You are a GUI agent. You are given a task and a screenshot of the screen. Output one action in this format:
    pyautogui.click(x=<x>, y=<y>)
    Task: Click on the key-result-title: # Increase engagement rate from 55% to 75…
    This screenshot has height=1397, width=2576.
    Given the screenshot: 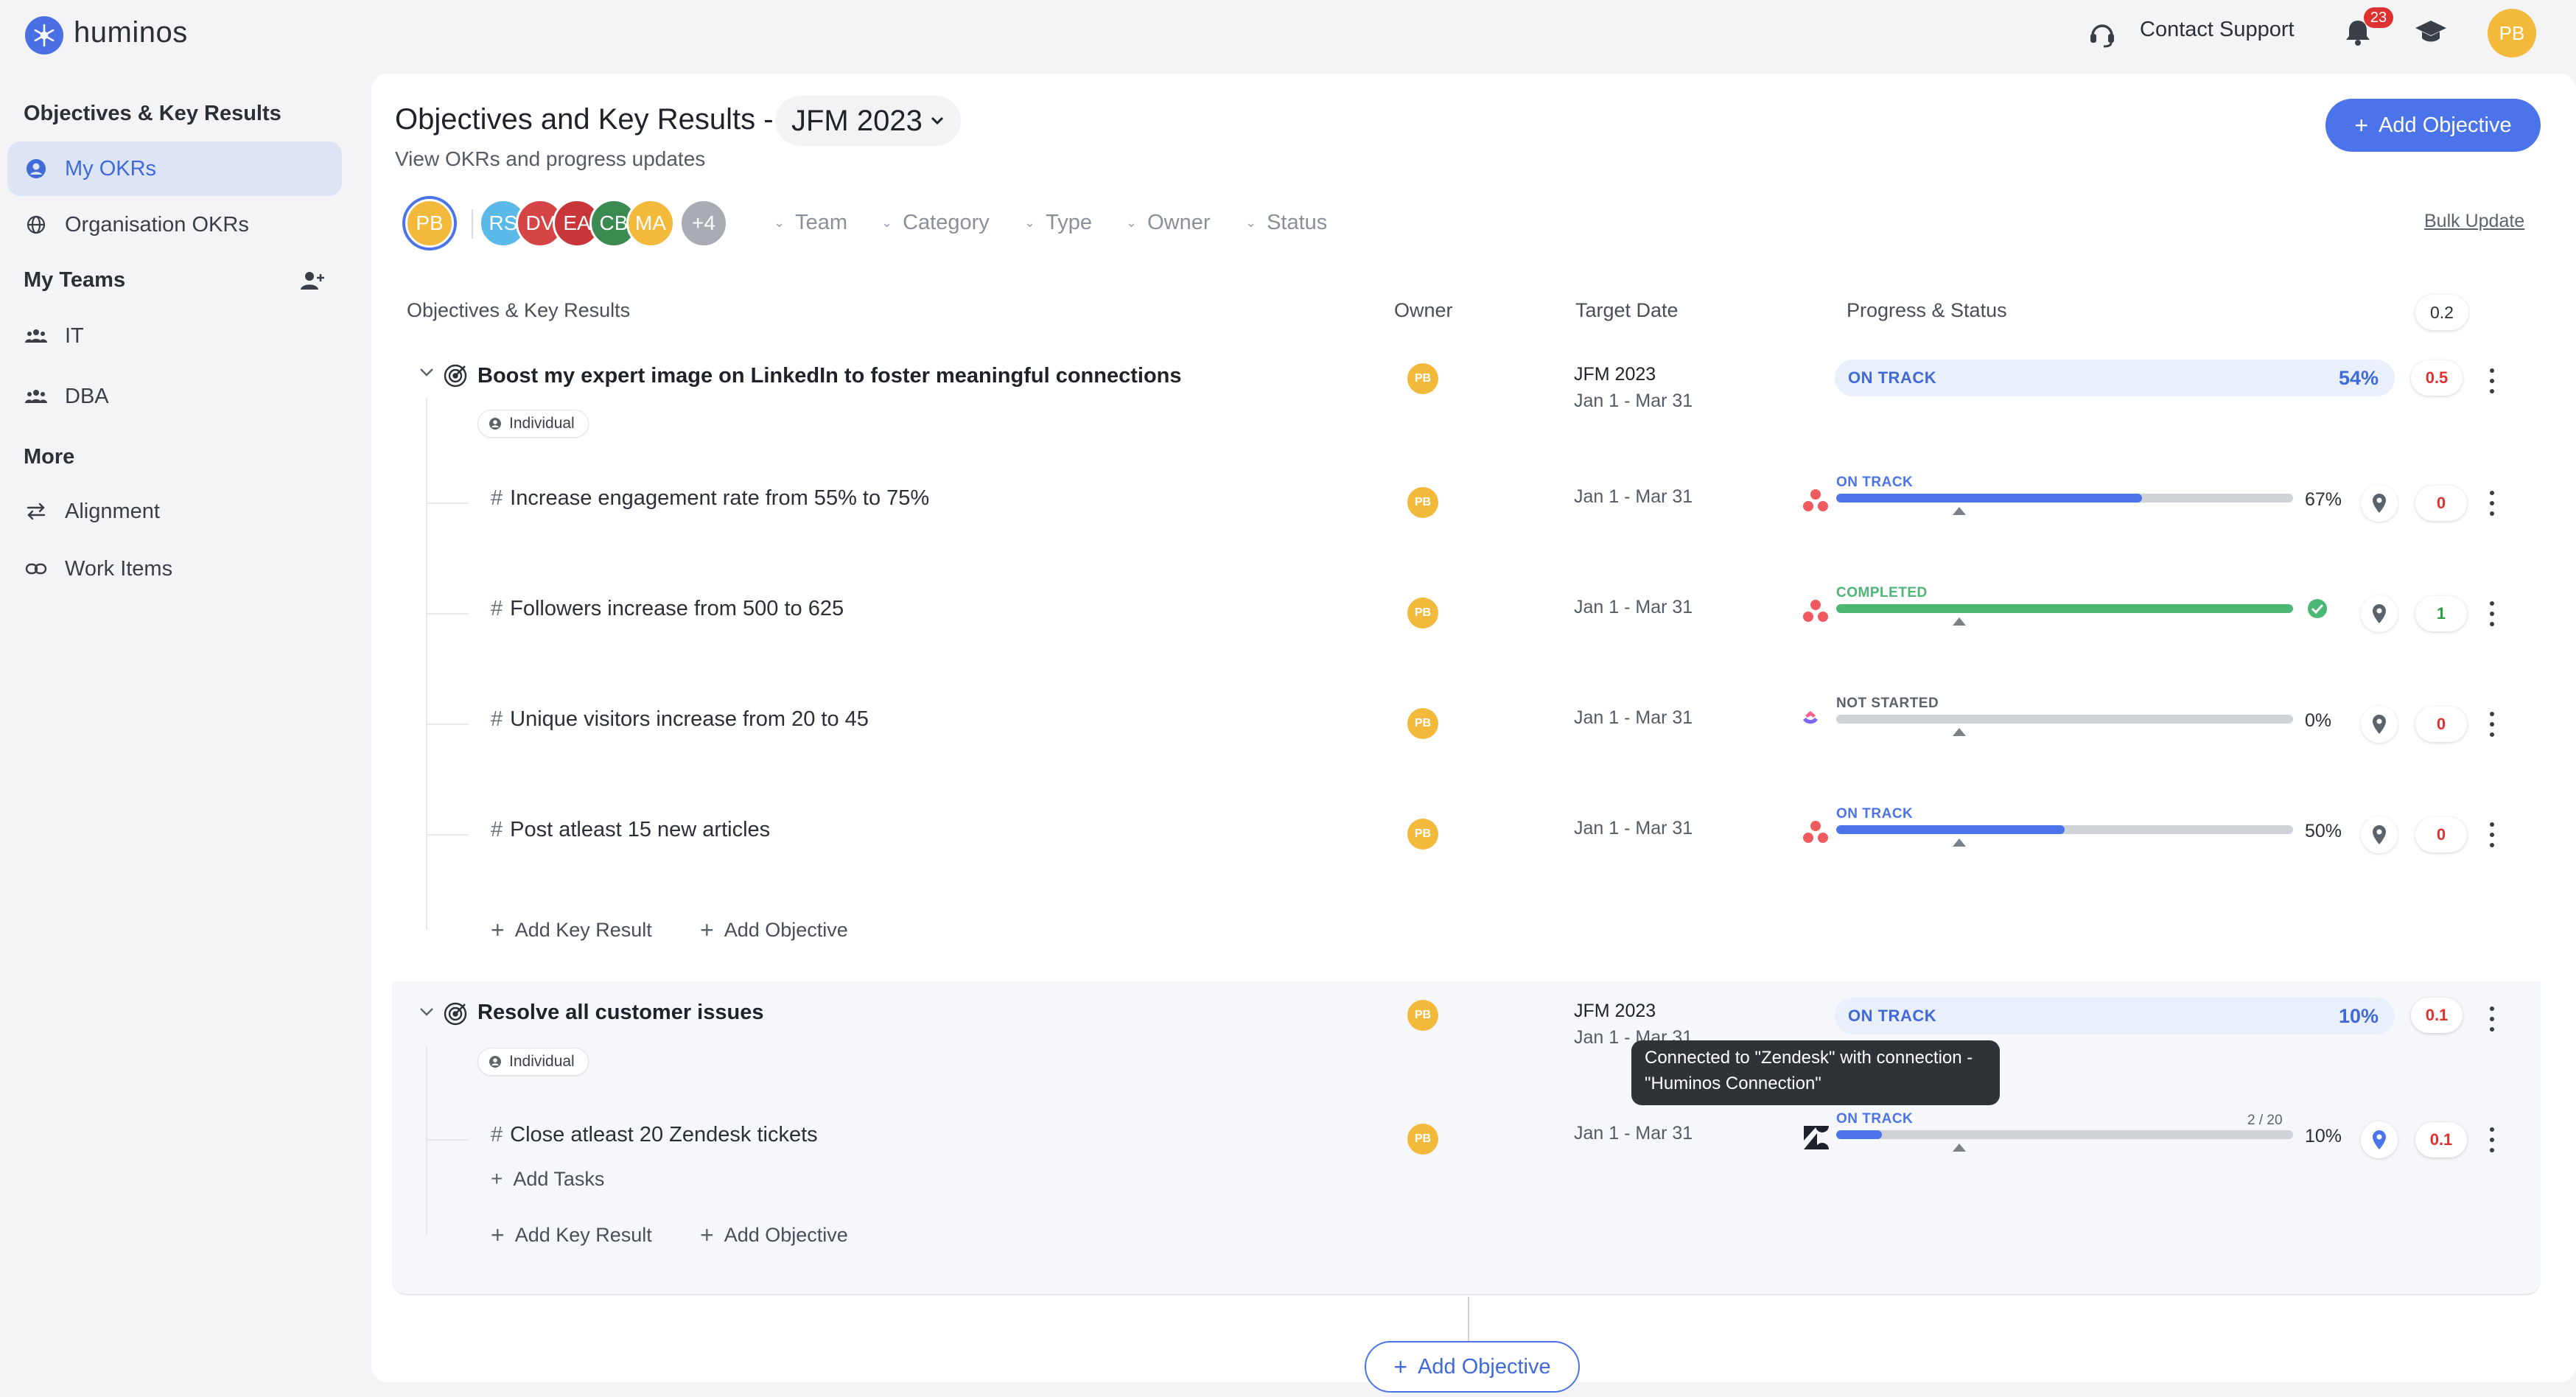 What is the action you would take?
    pyautogui.click(x=710, y=498)
    